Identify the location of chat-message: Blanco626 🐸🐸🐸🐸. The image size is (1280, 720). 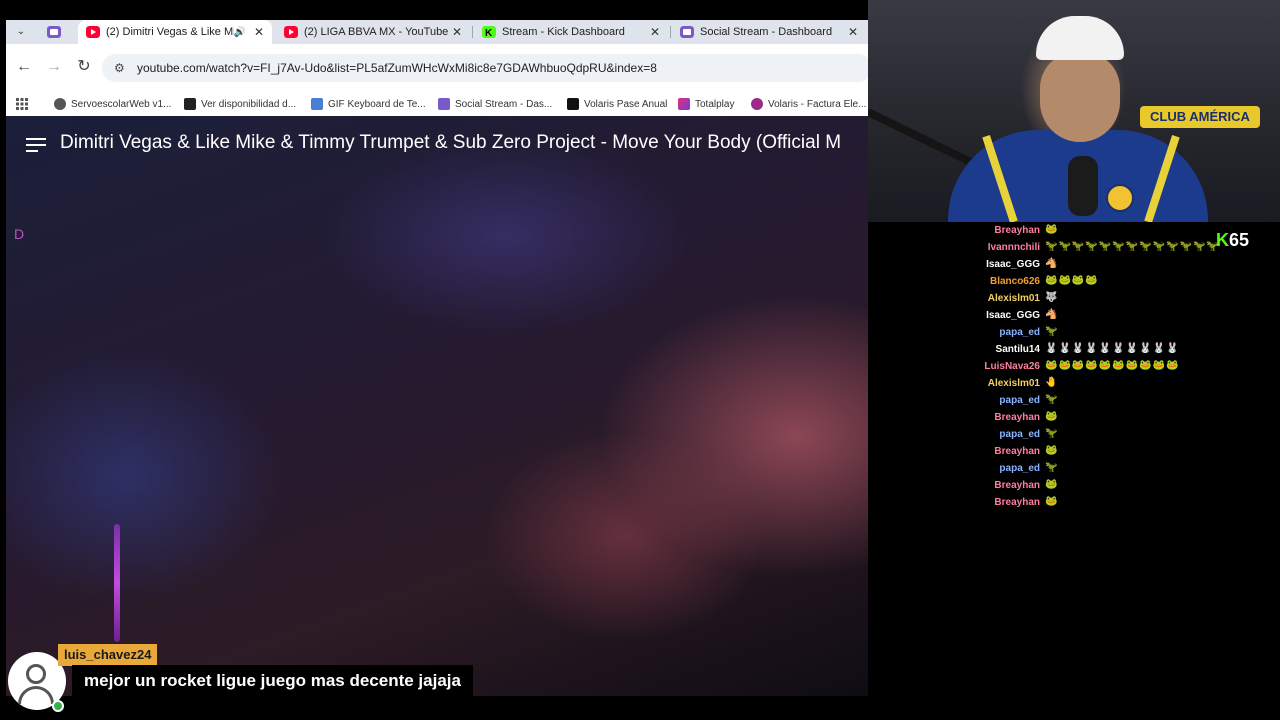
(1090, 281).